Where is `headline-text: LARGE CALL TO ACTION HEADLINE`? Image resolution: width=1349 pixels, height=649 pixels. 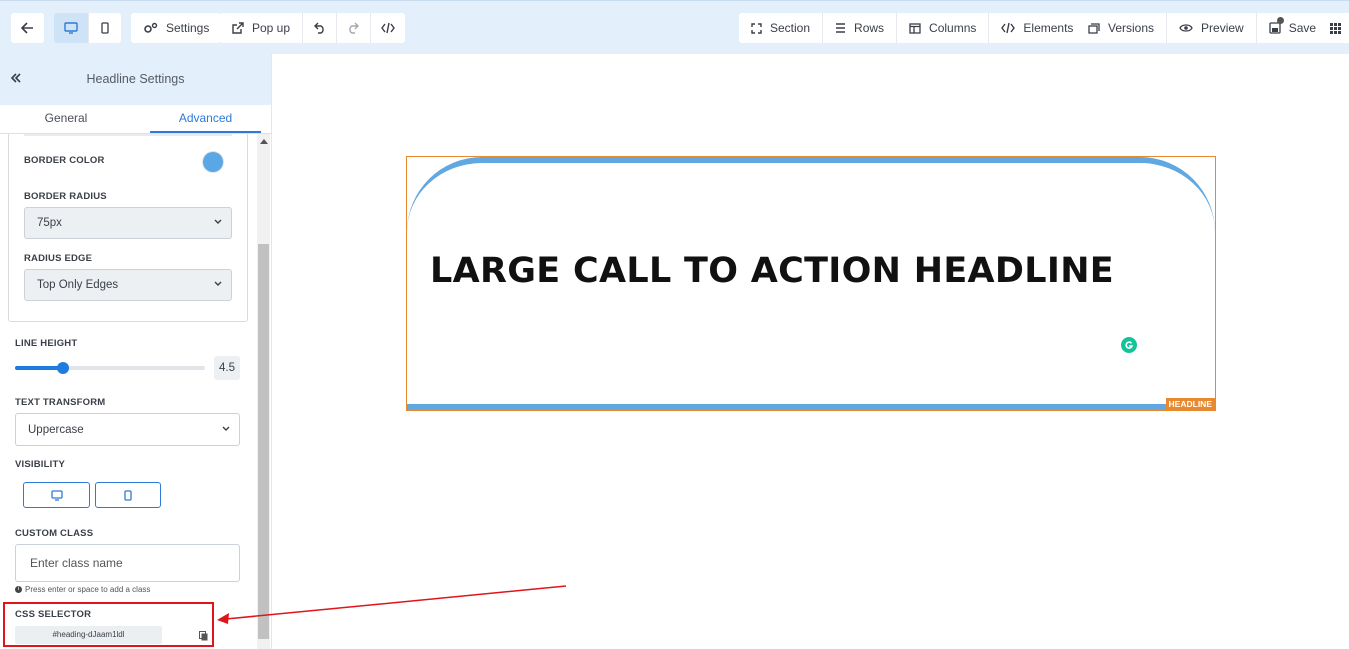
headline-text: LARGE CALL TO ACTION HEADLINE is located at coordinates (772, 271).